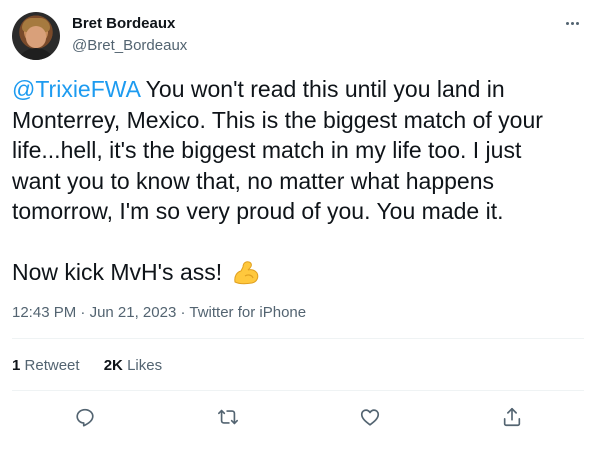  I want to click on avatar, so click(36, 36).